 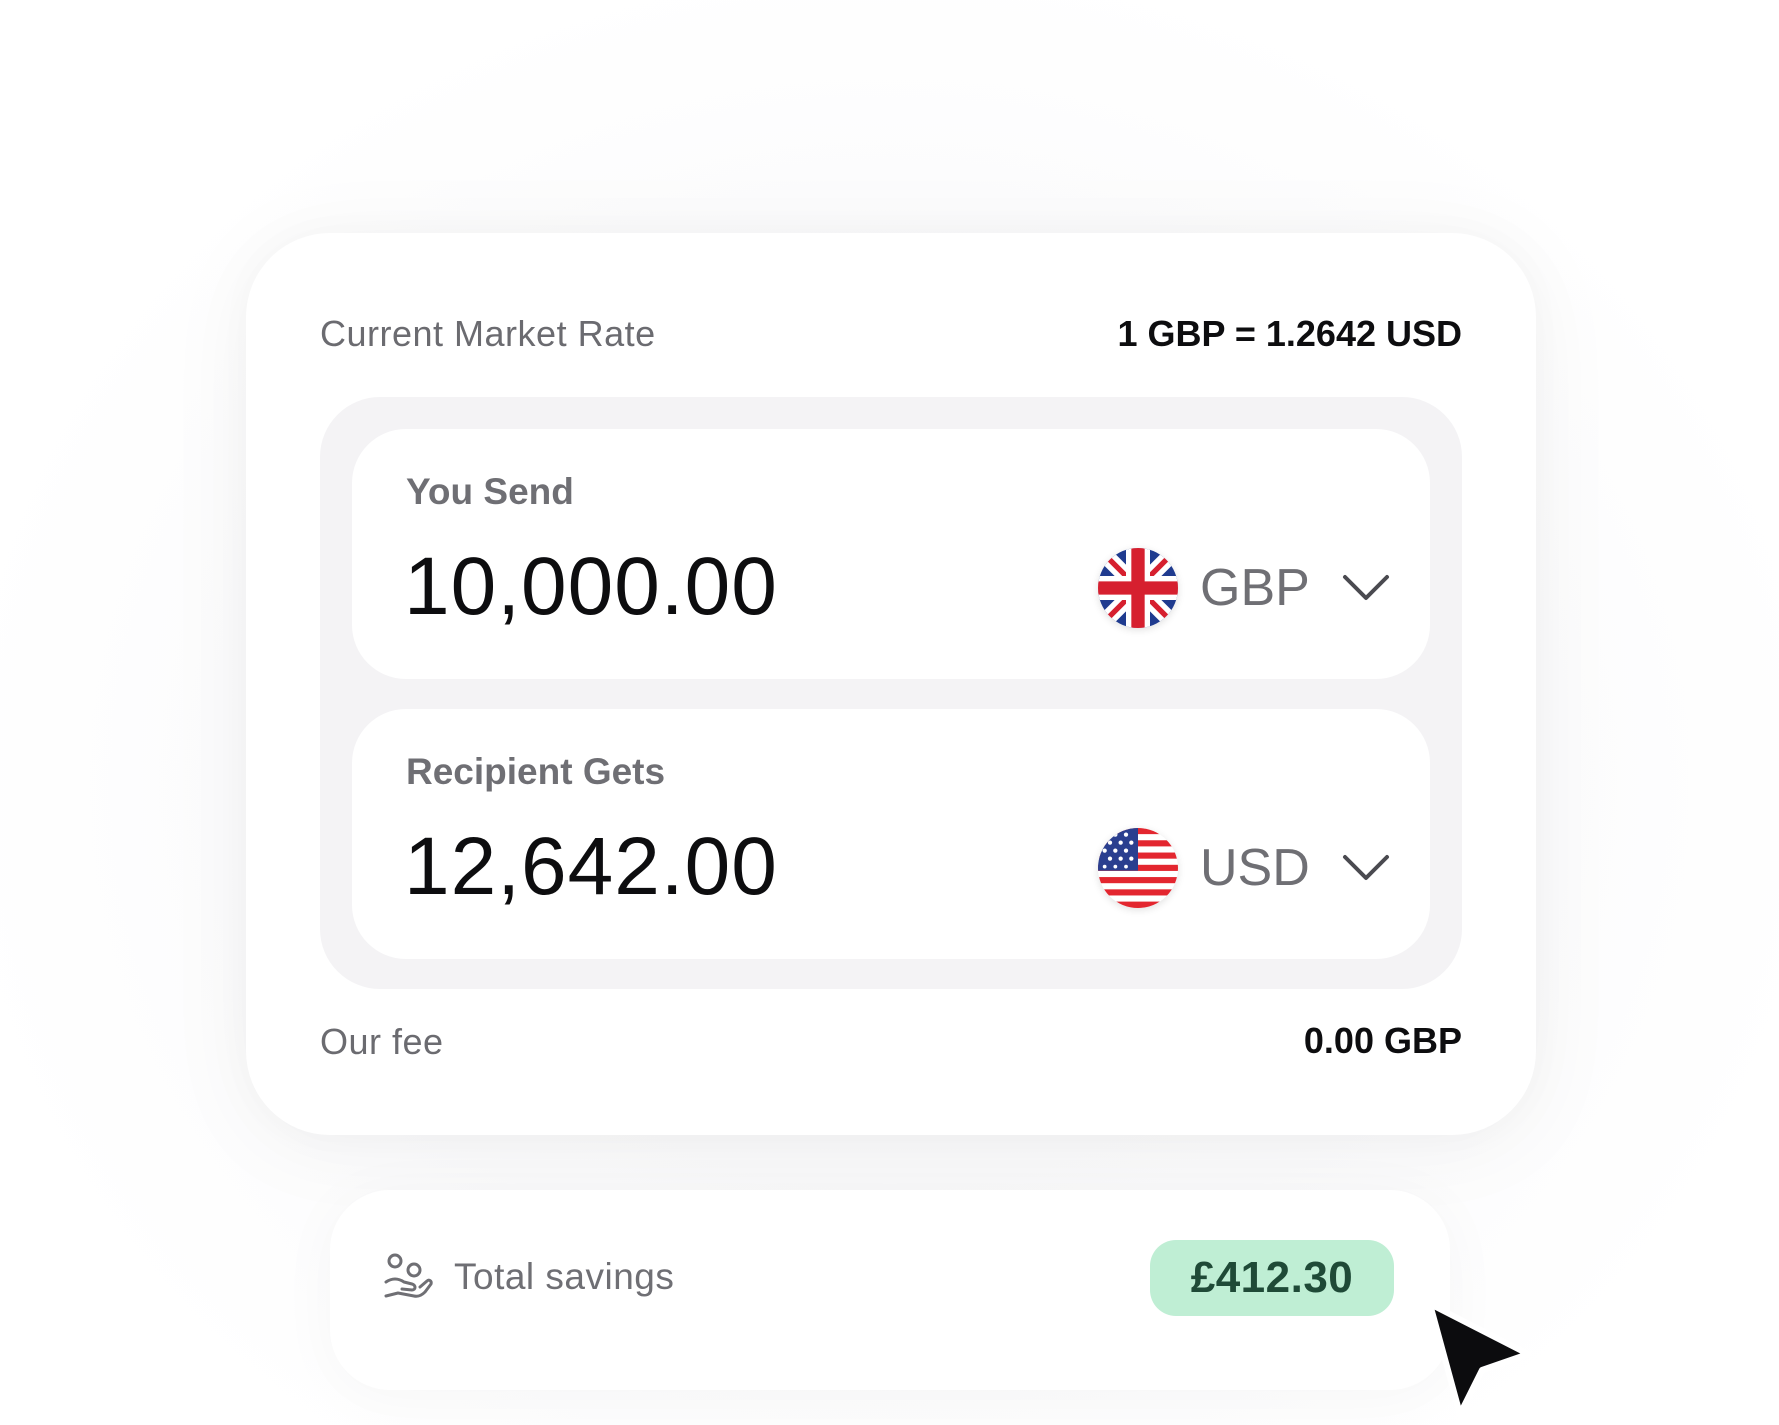 I want to click on savings-bar: Total savings £412.30, so click(x=890, y=1290).